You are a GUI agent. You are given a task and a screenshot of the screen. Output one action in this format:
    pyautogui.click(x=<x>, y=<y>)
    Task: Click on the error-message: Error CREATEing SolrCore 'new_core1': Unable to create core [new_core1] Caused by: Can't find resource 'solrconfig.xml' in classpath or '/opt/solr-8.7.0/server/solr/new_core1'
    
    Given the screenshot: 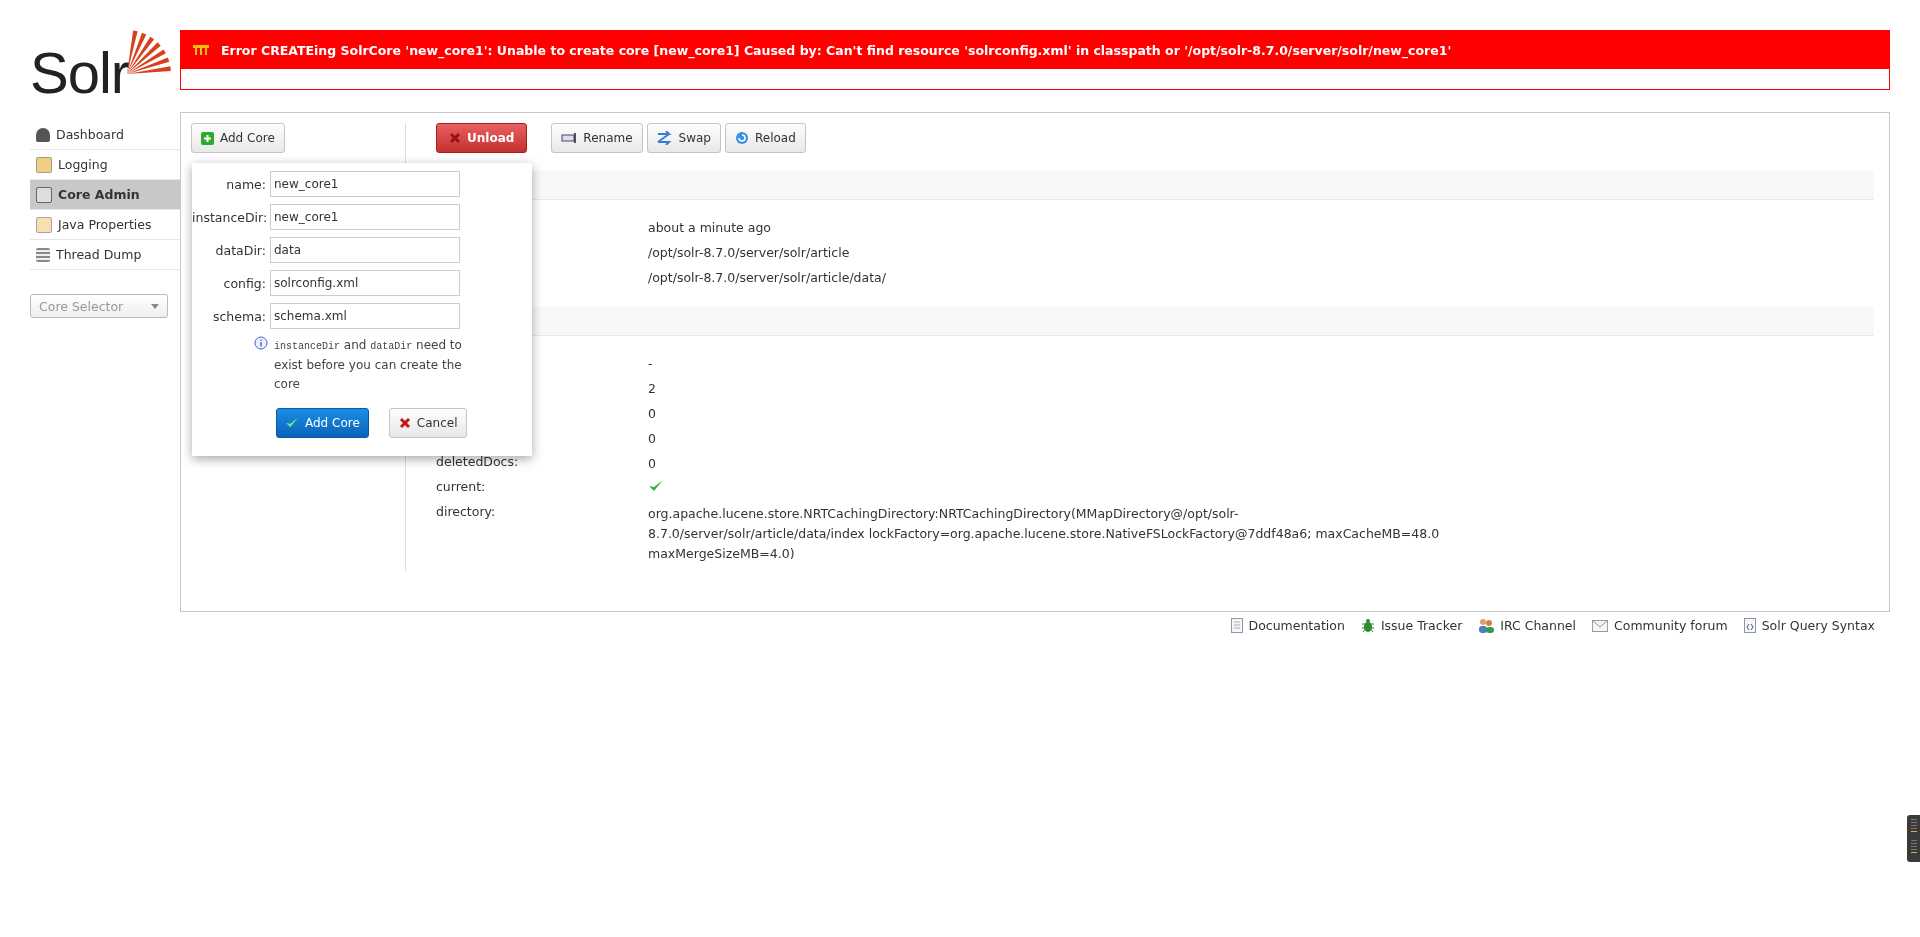 What is the action you would take?
    pyautogui.click(x=836, y=50)
    